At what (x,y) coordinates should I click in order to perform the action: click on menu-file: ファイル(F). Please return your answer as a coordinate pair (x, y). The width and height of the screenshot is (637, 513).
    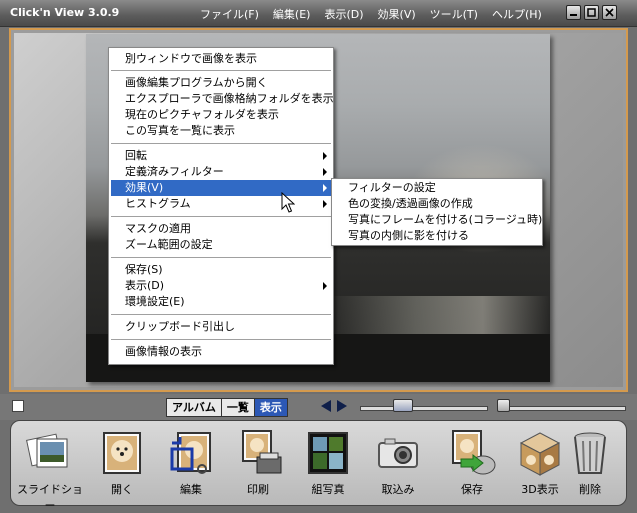
    Looking at the image, I should click on (229, 14).